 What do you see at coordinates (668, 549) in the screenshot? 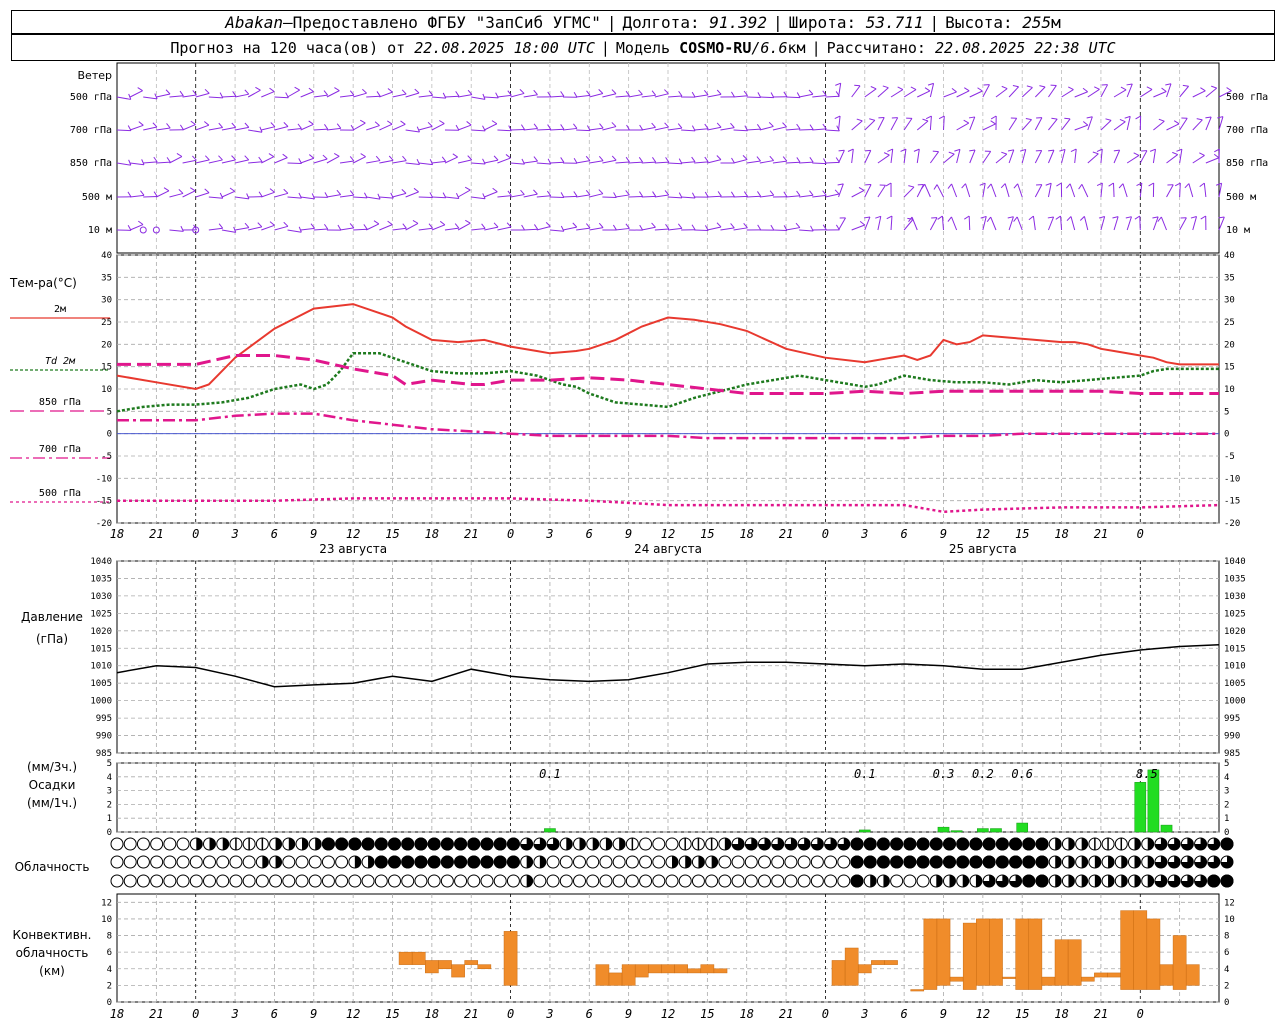
I see `day-label: 24 августа` at bounding box center [668, 549].